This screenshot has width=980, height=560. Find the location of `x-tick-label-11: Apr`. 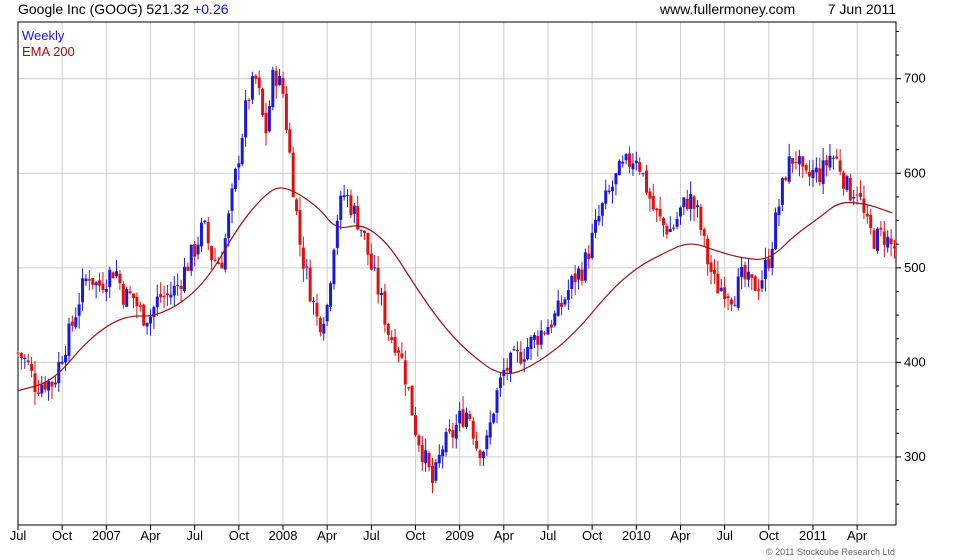

x-tick-label-11: Apr is located at coordinates (504, 535).